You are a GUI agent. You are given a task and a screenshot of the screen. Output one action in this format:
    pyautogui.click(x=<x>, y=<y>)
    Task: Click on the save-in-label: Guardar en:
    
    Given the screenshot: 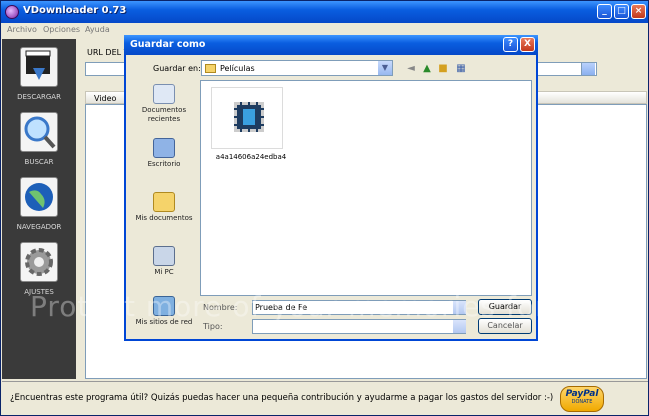 What is the action you would take?
    pyautogui.click(x=177, y=68)
    